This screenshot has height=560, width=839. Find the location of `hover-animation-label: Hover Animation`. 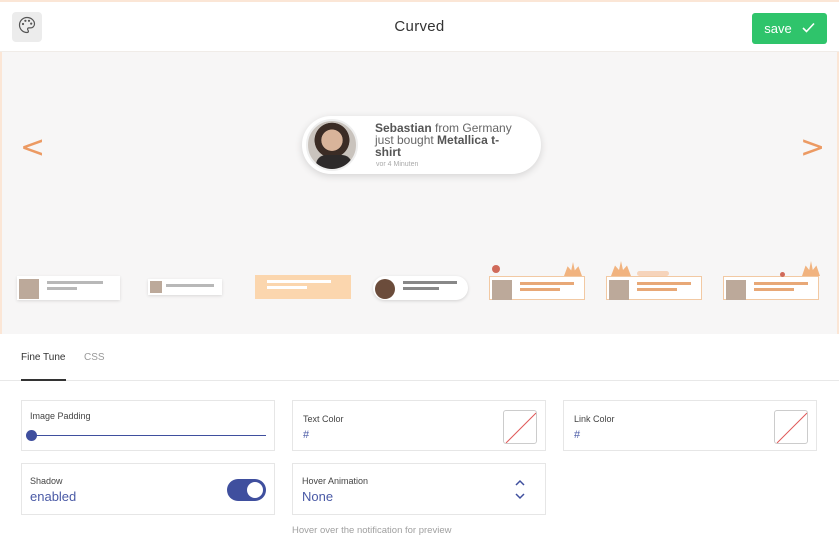

hover-animation-label: Hover Animation is located at coordinates (335, 481).